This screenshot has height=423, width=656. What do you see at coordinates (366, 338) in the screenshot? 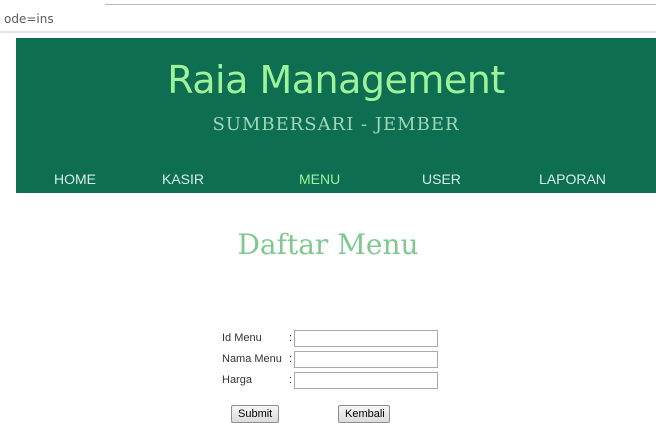
I see `id-menu-input` at bounding box center [366, 338].